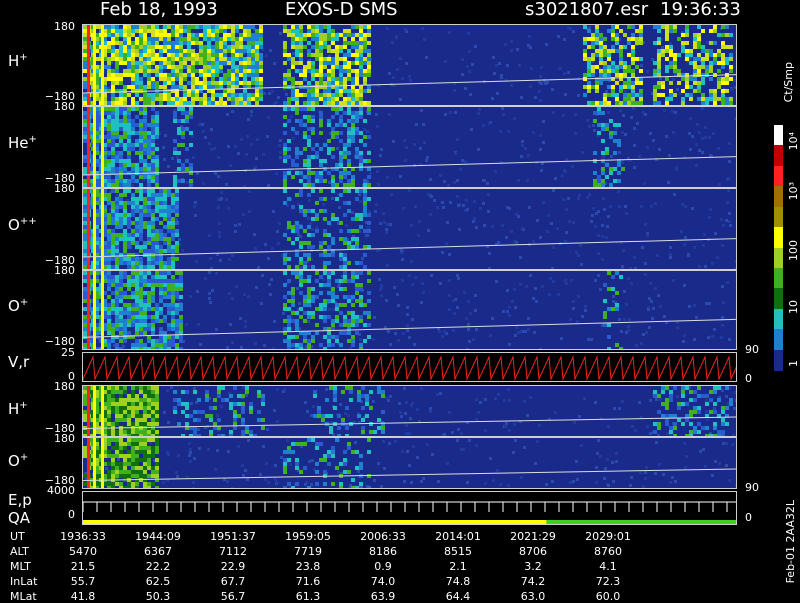  Describe the element at coordinates (233, 596) in the screenshot. I see `ephem-cell: 56.7` at that location.